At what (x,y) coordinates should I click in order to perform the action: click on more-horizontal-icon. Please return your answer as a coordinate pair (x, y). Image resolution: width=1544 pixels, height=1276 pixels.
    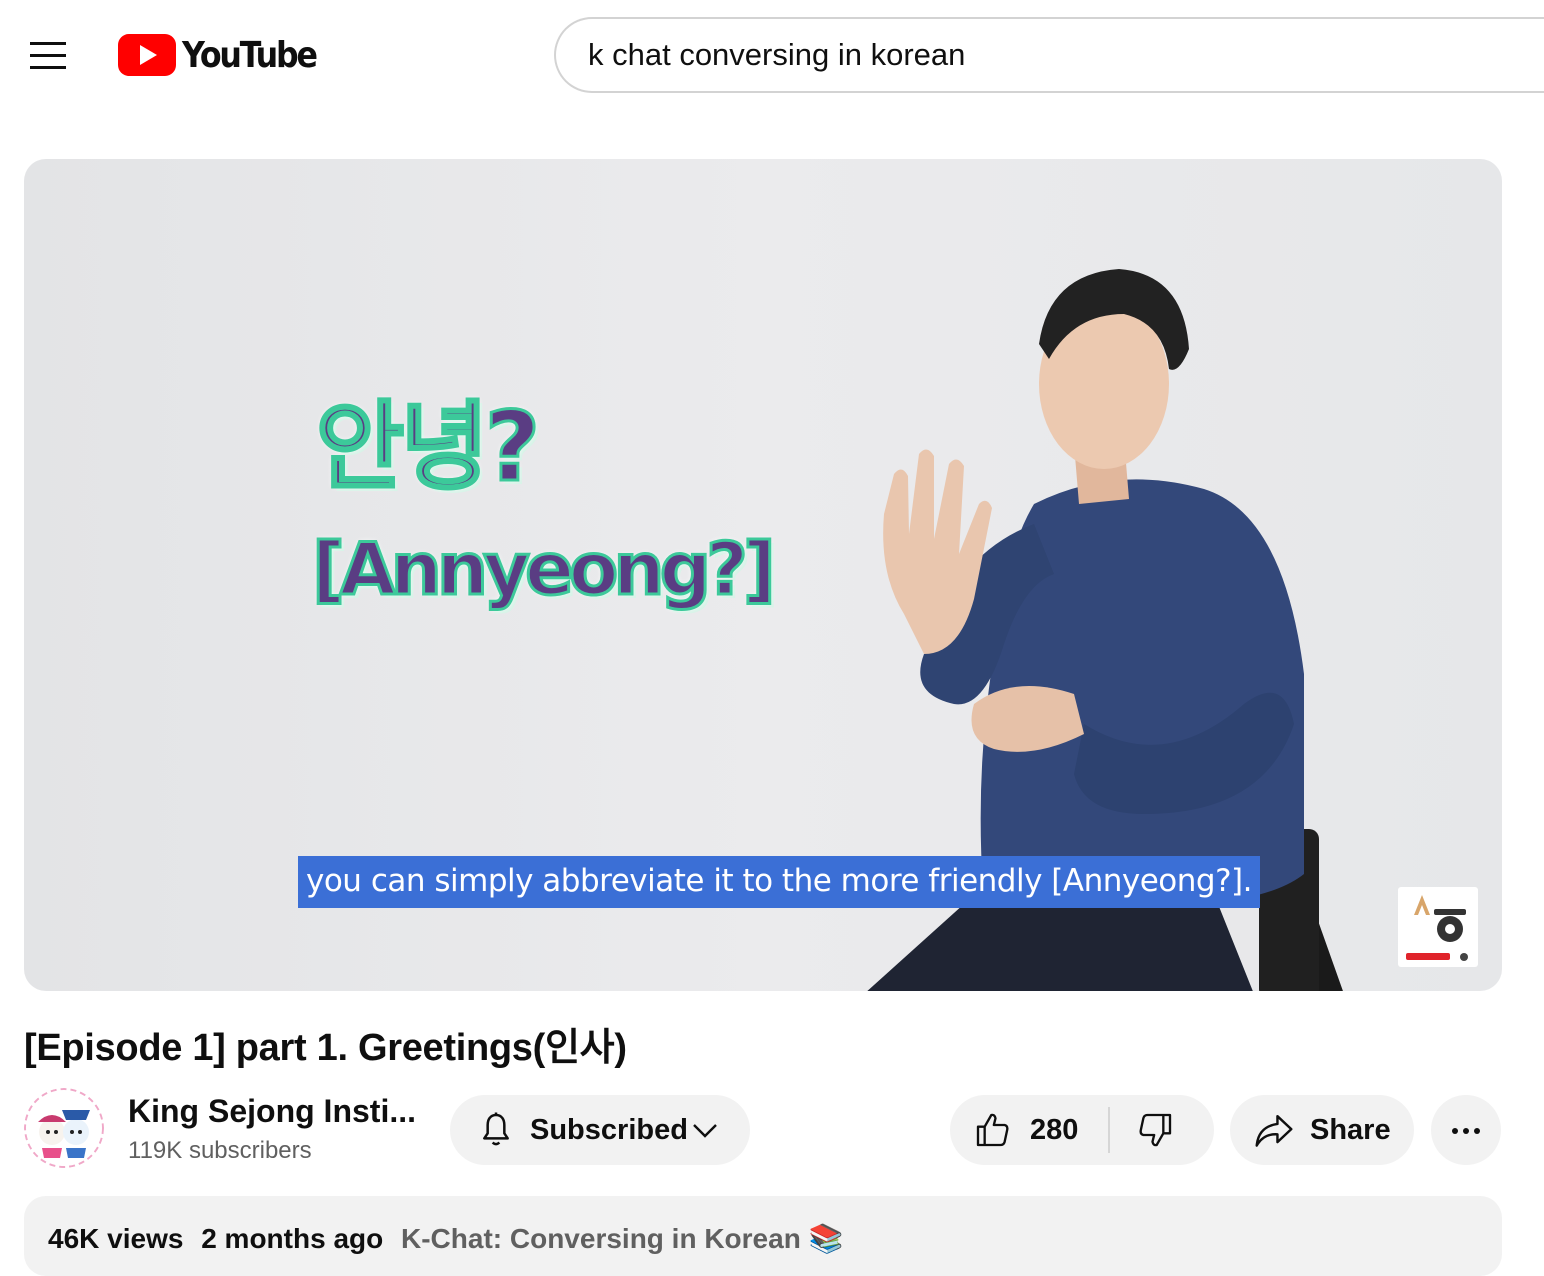
    Looking at the image, I should click on (1466, 1131).